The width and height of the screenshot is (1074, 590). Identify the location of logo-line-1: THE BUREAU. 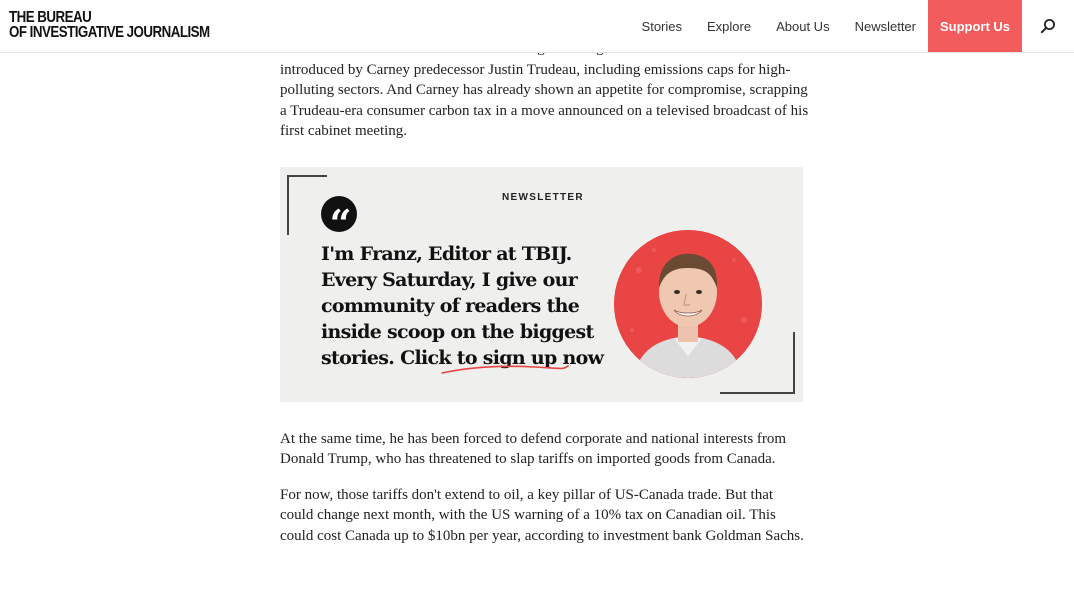
(50, 17).